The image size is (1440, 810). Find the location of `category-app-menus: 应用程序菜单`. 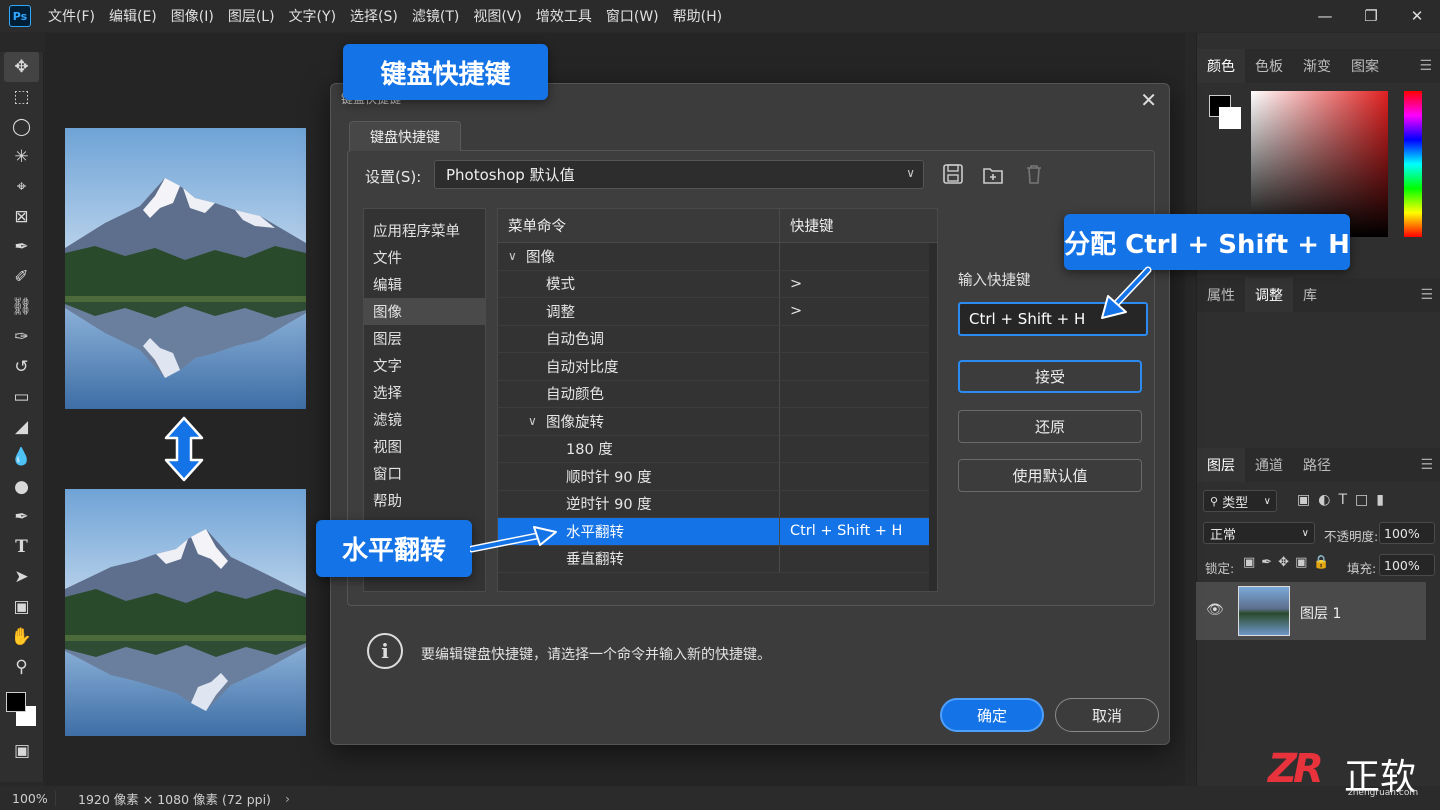

category-app-menus: 应用程序菜单 is located at coordinates (424, 230).